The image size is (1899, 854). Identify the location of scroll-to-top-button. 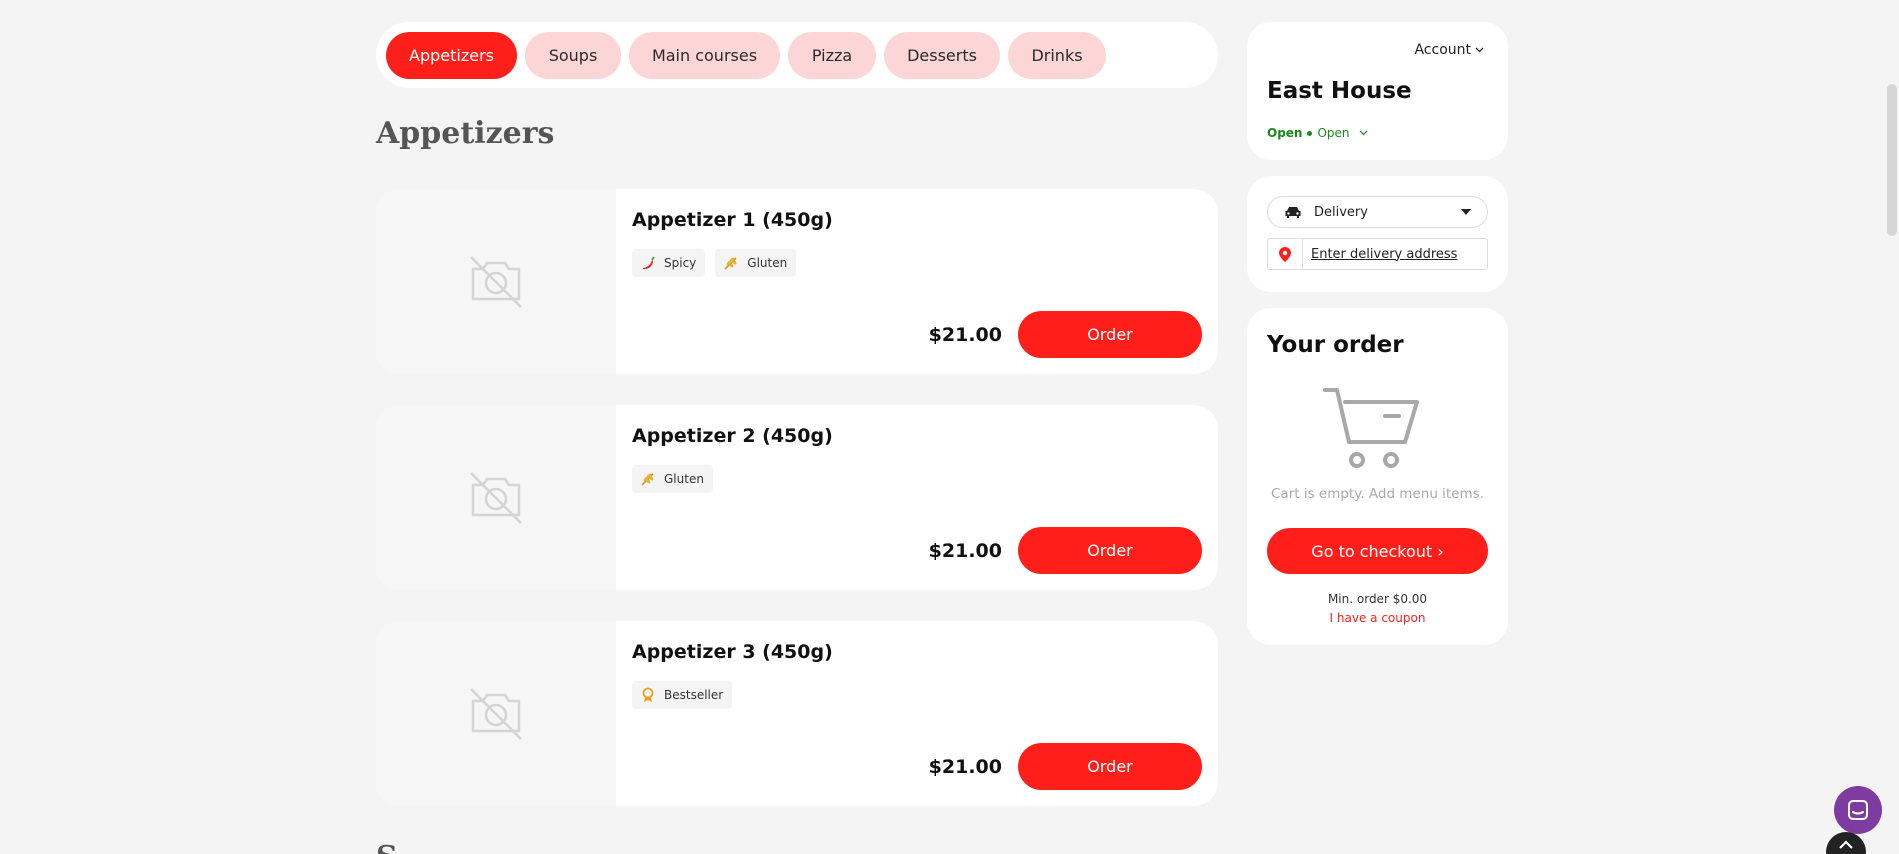
(1846, 843).